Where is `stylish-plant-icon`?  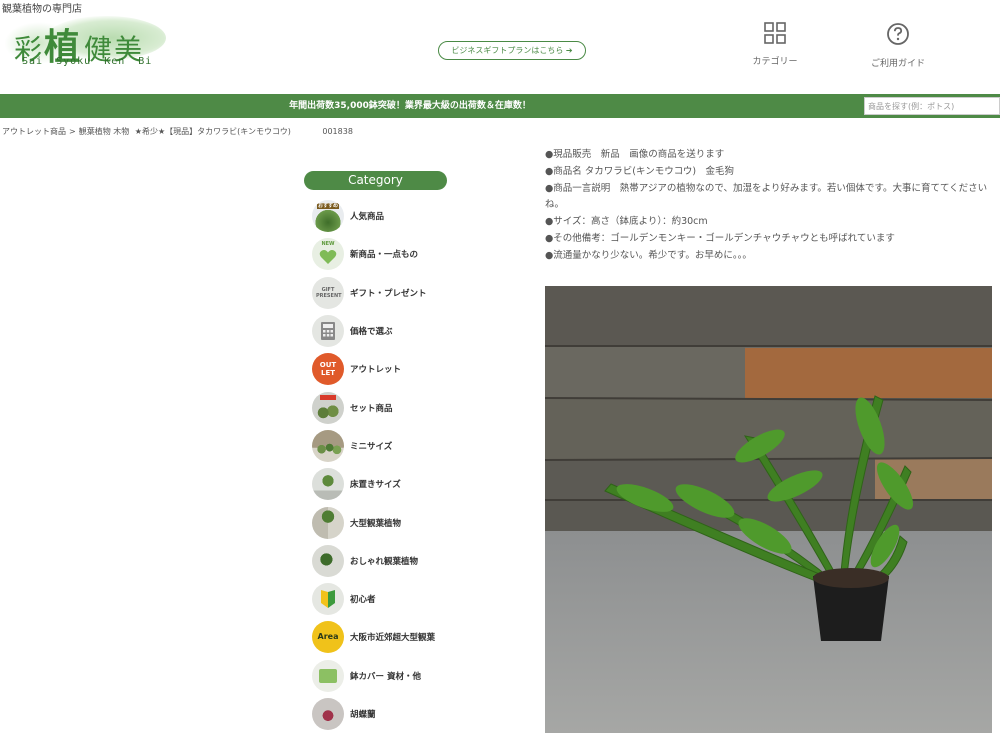 stylish-plant-icon is located at coordinates (328, 560).